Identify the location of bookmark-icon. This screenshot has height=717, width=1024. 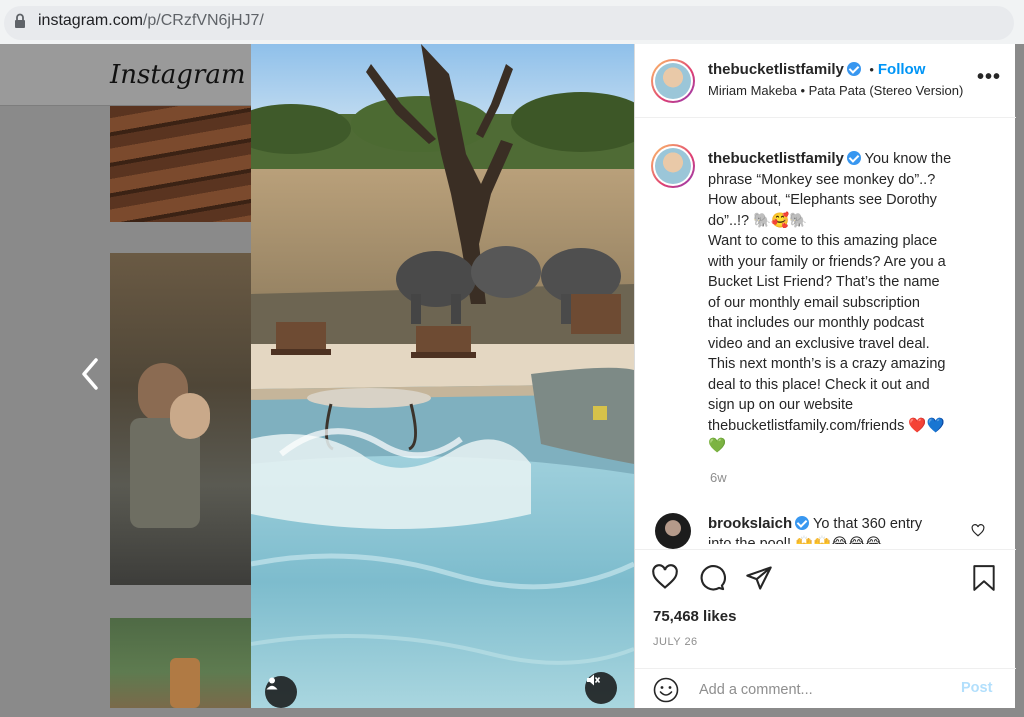
(984, 578).